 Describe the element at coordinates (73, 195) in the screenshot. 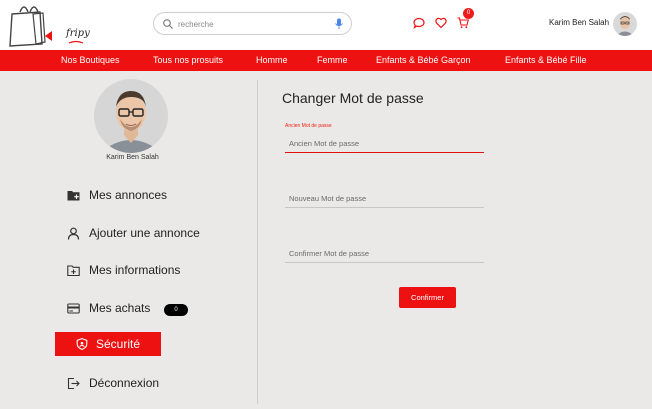

I see `folder-plus-icon` at that location.